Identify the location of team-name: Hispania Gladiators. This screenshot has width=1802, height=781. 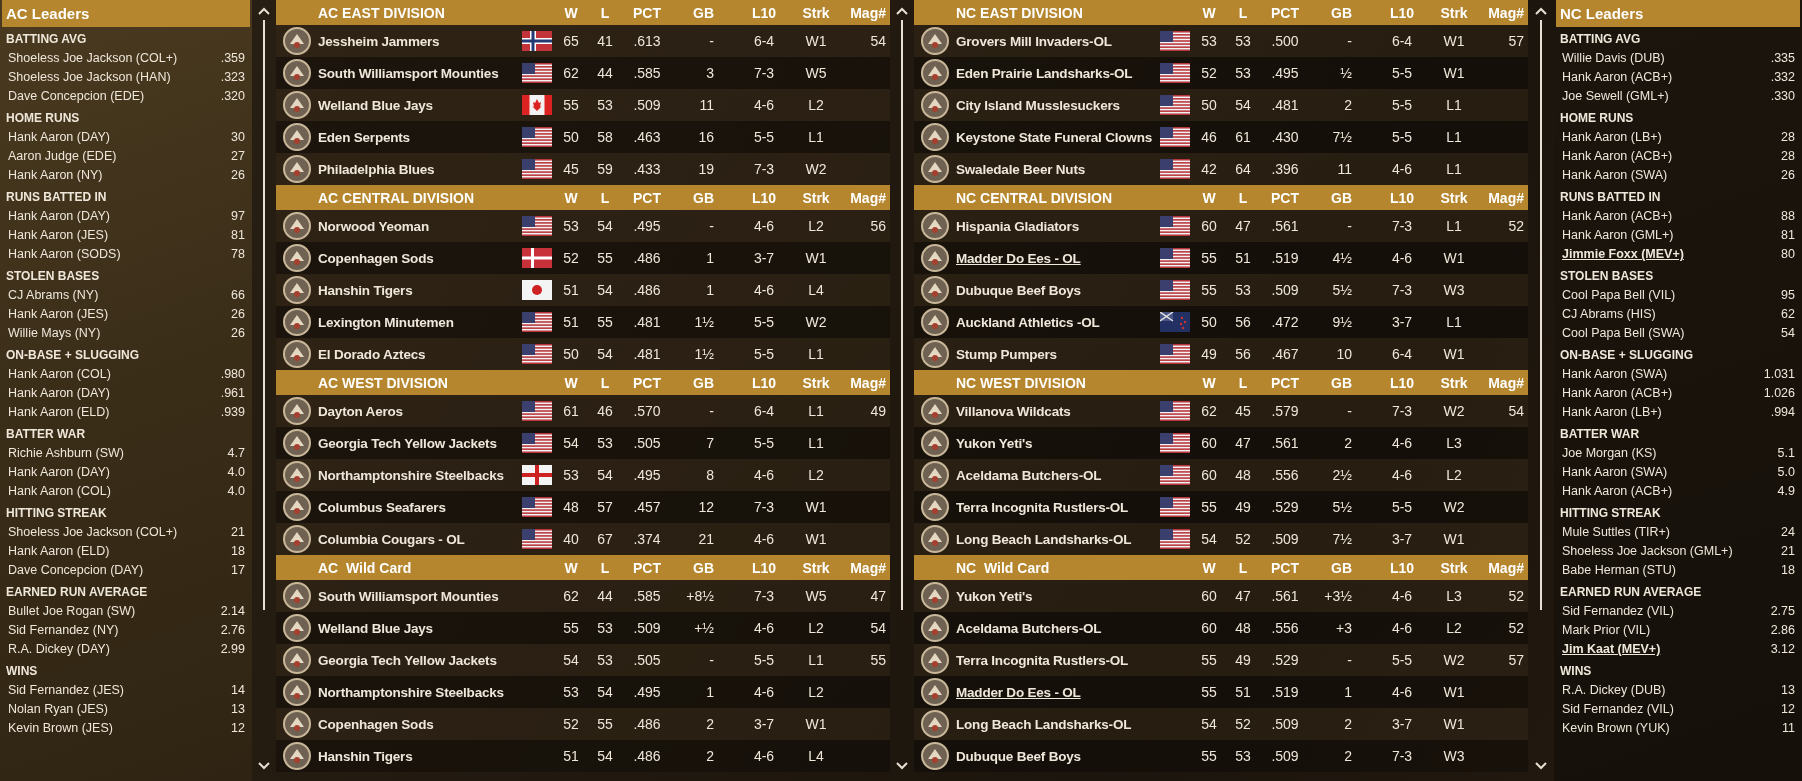
(1058, 226).